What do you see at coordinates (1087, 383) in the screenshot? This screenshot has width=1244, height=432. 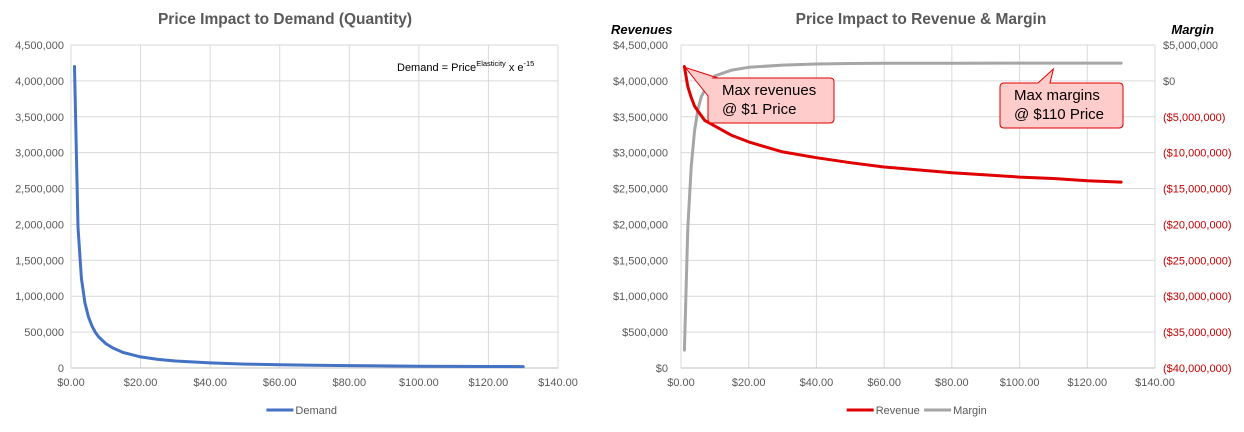 I see `revenue-x-tick-6: $120.00` at bounding box center [1087, 383].